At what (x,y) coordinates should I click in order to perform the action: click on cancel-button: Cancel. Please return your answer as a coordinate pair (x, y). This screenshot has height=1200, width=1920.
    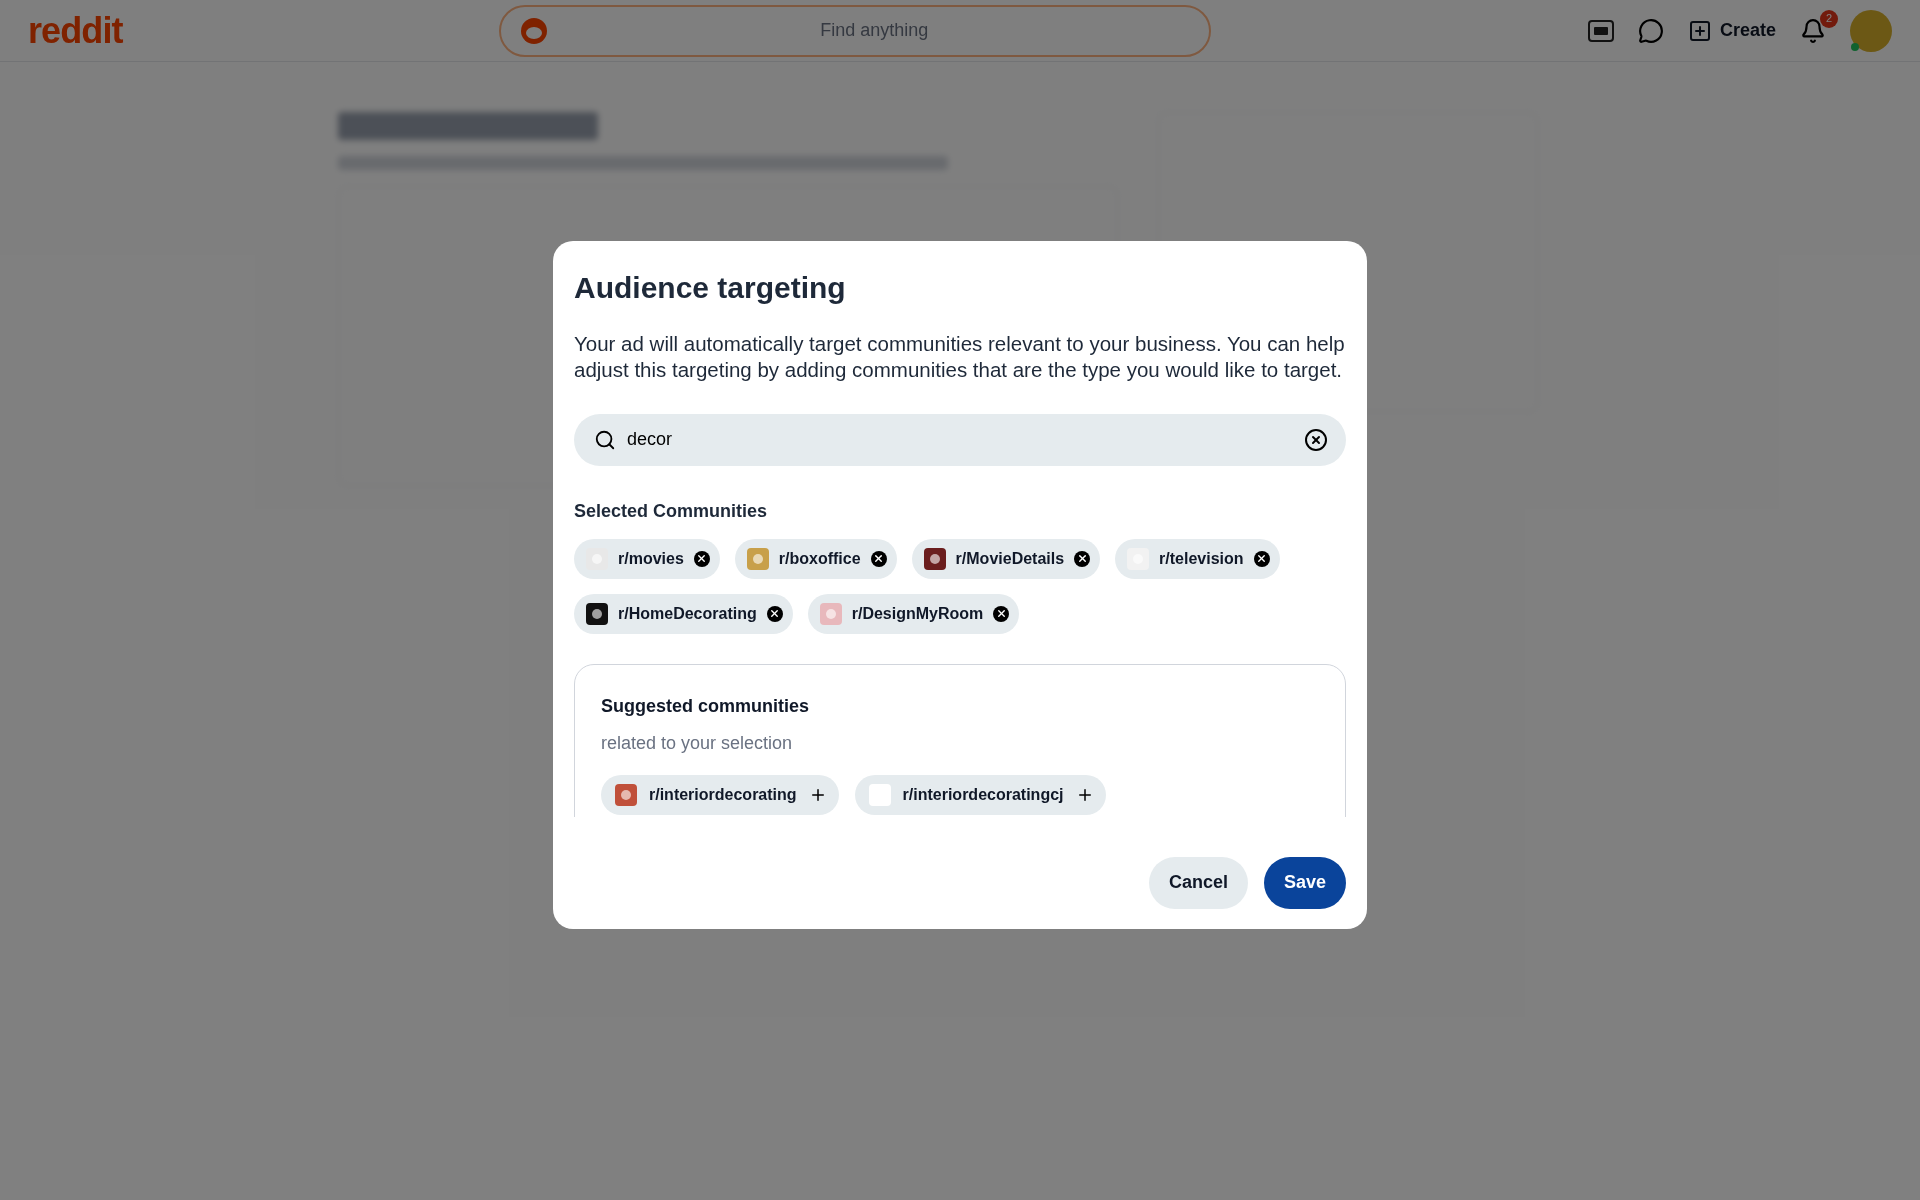
    Looking at the image, I should click on (1198, 882).